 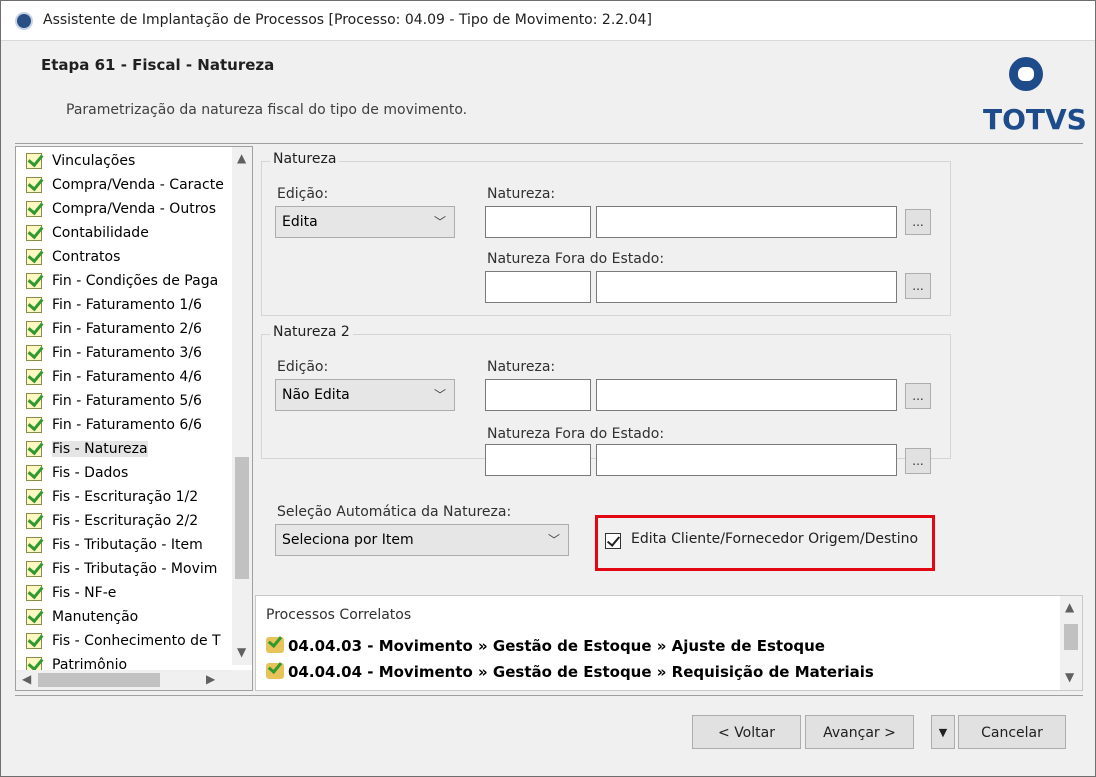 What do you see at coordinates (242, 406) in the screenshot?
I see `tree-vertical-scrollbar: ▲ ▼` at bounding box center [242, 406].